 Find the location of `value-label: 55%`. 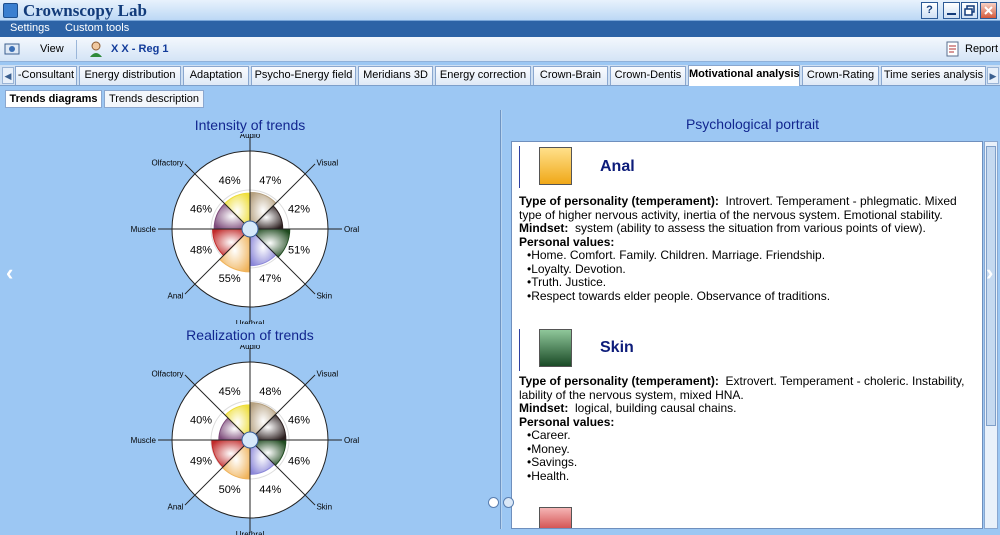

value-label: 55% is located at coordinates (230, 279).